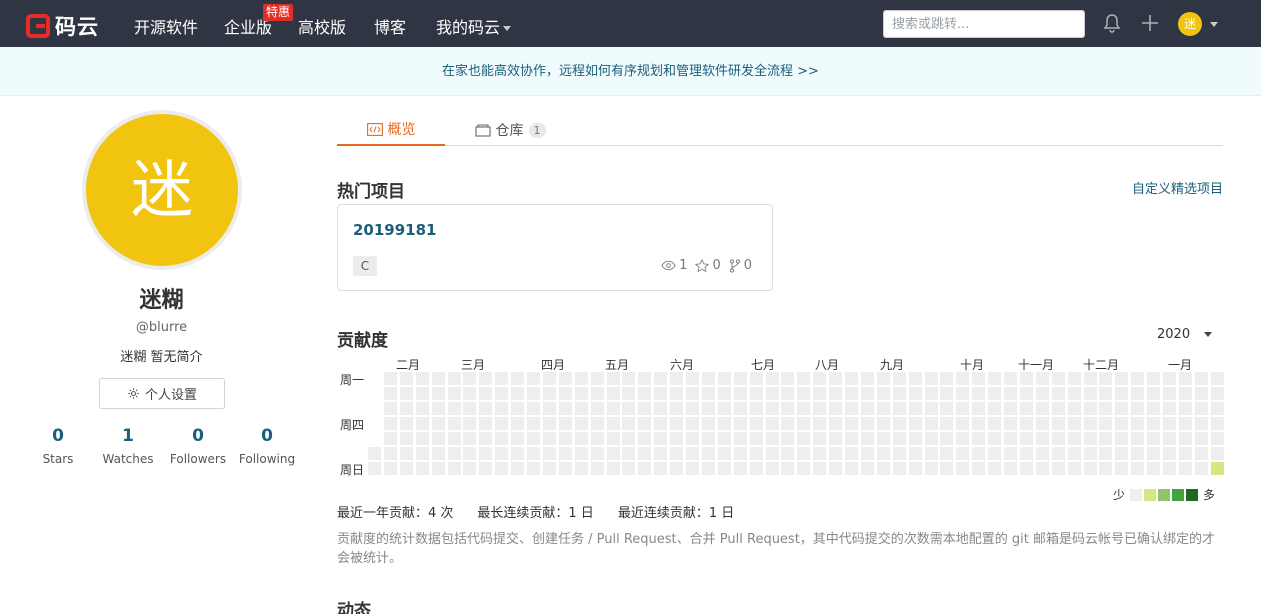 The image size is (1261, 614). Describe the element at coordinates (535, 513) in the screenshot. I see `longest-streak: 最长连续贡献：1 日` at that location.